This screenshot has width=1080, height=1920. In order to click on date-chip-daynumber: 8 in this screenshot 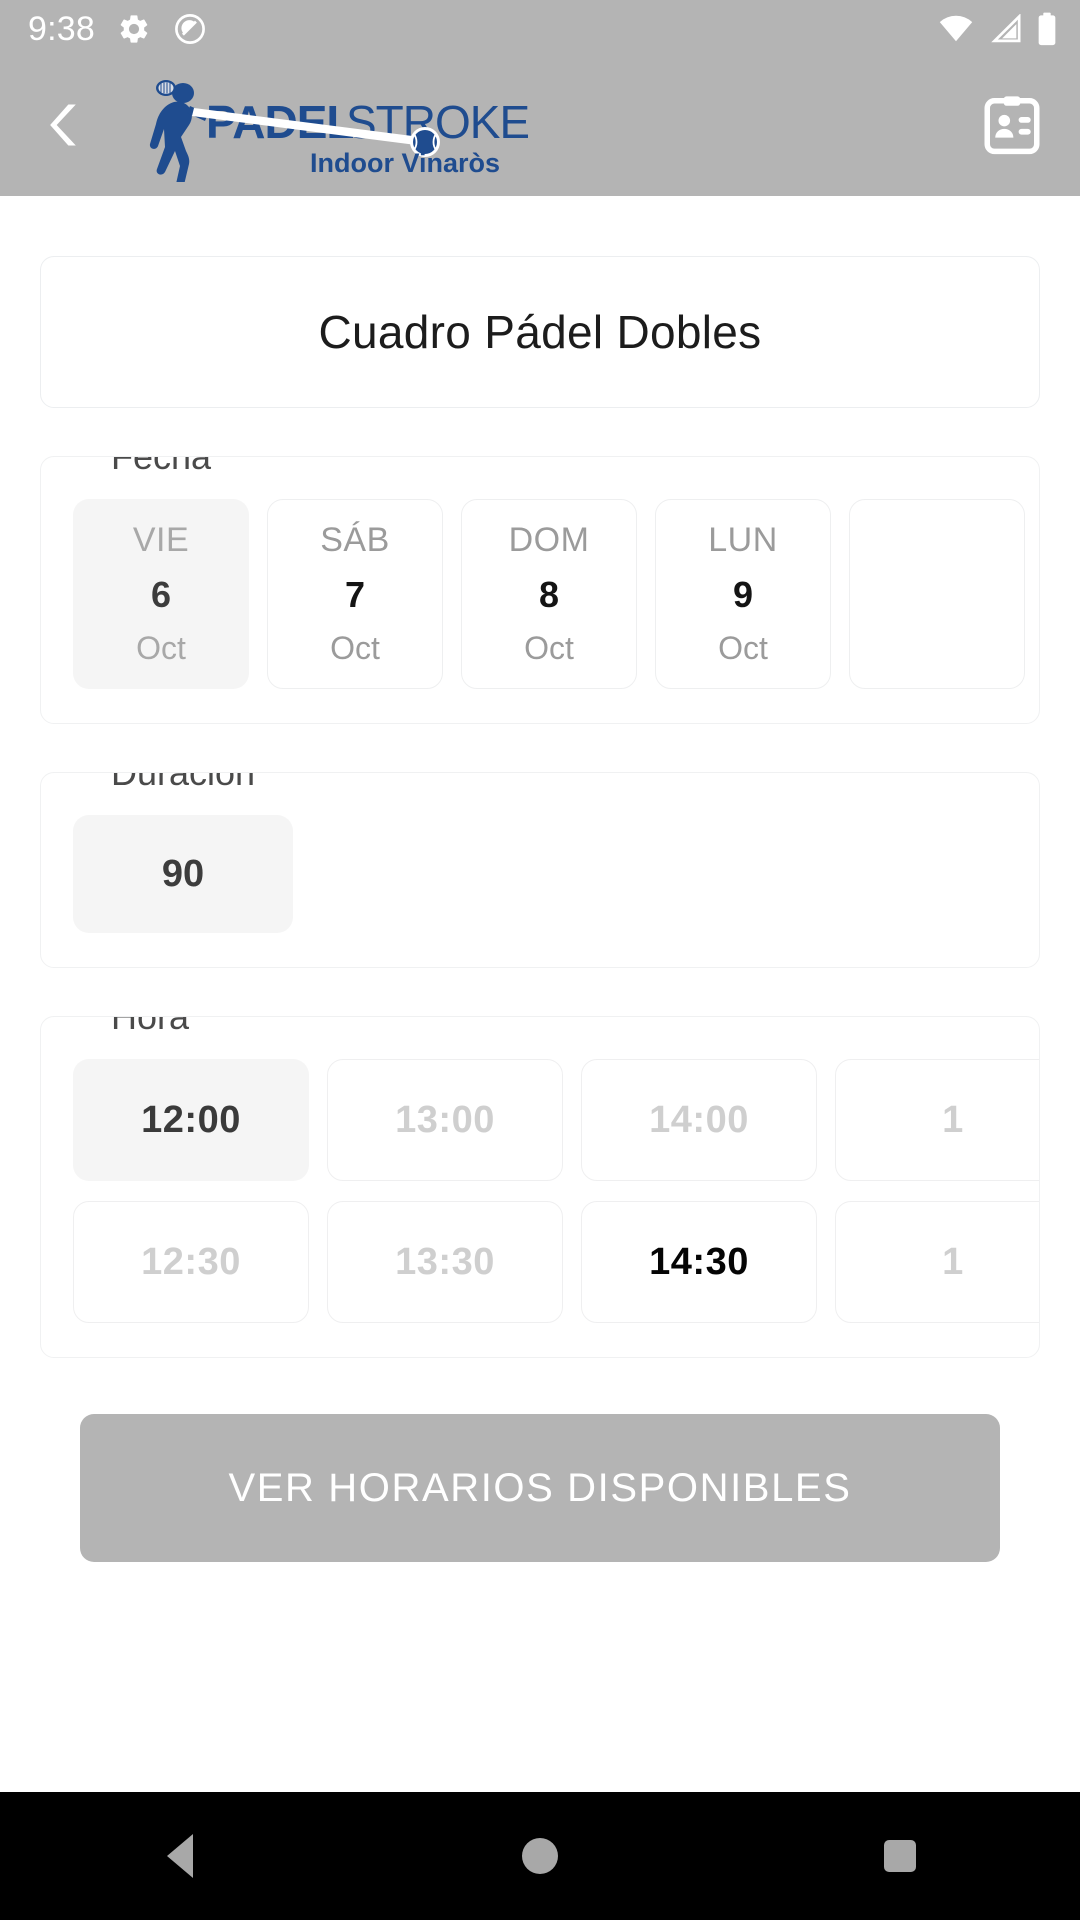, I will do `click(549, 594)`.